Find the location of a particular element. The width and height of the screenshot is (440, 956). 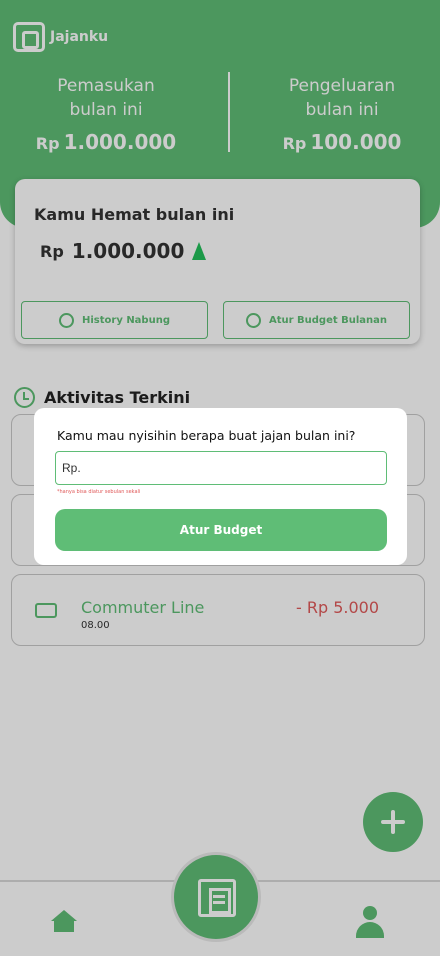

modal-hint: *hanya bisa diatur sebulan sekali is located at coordinates (99, 492).